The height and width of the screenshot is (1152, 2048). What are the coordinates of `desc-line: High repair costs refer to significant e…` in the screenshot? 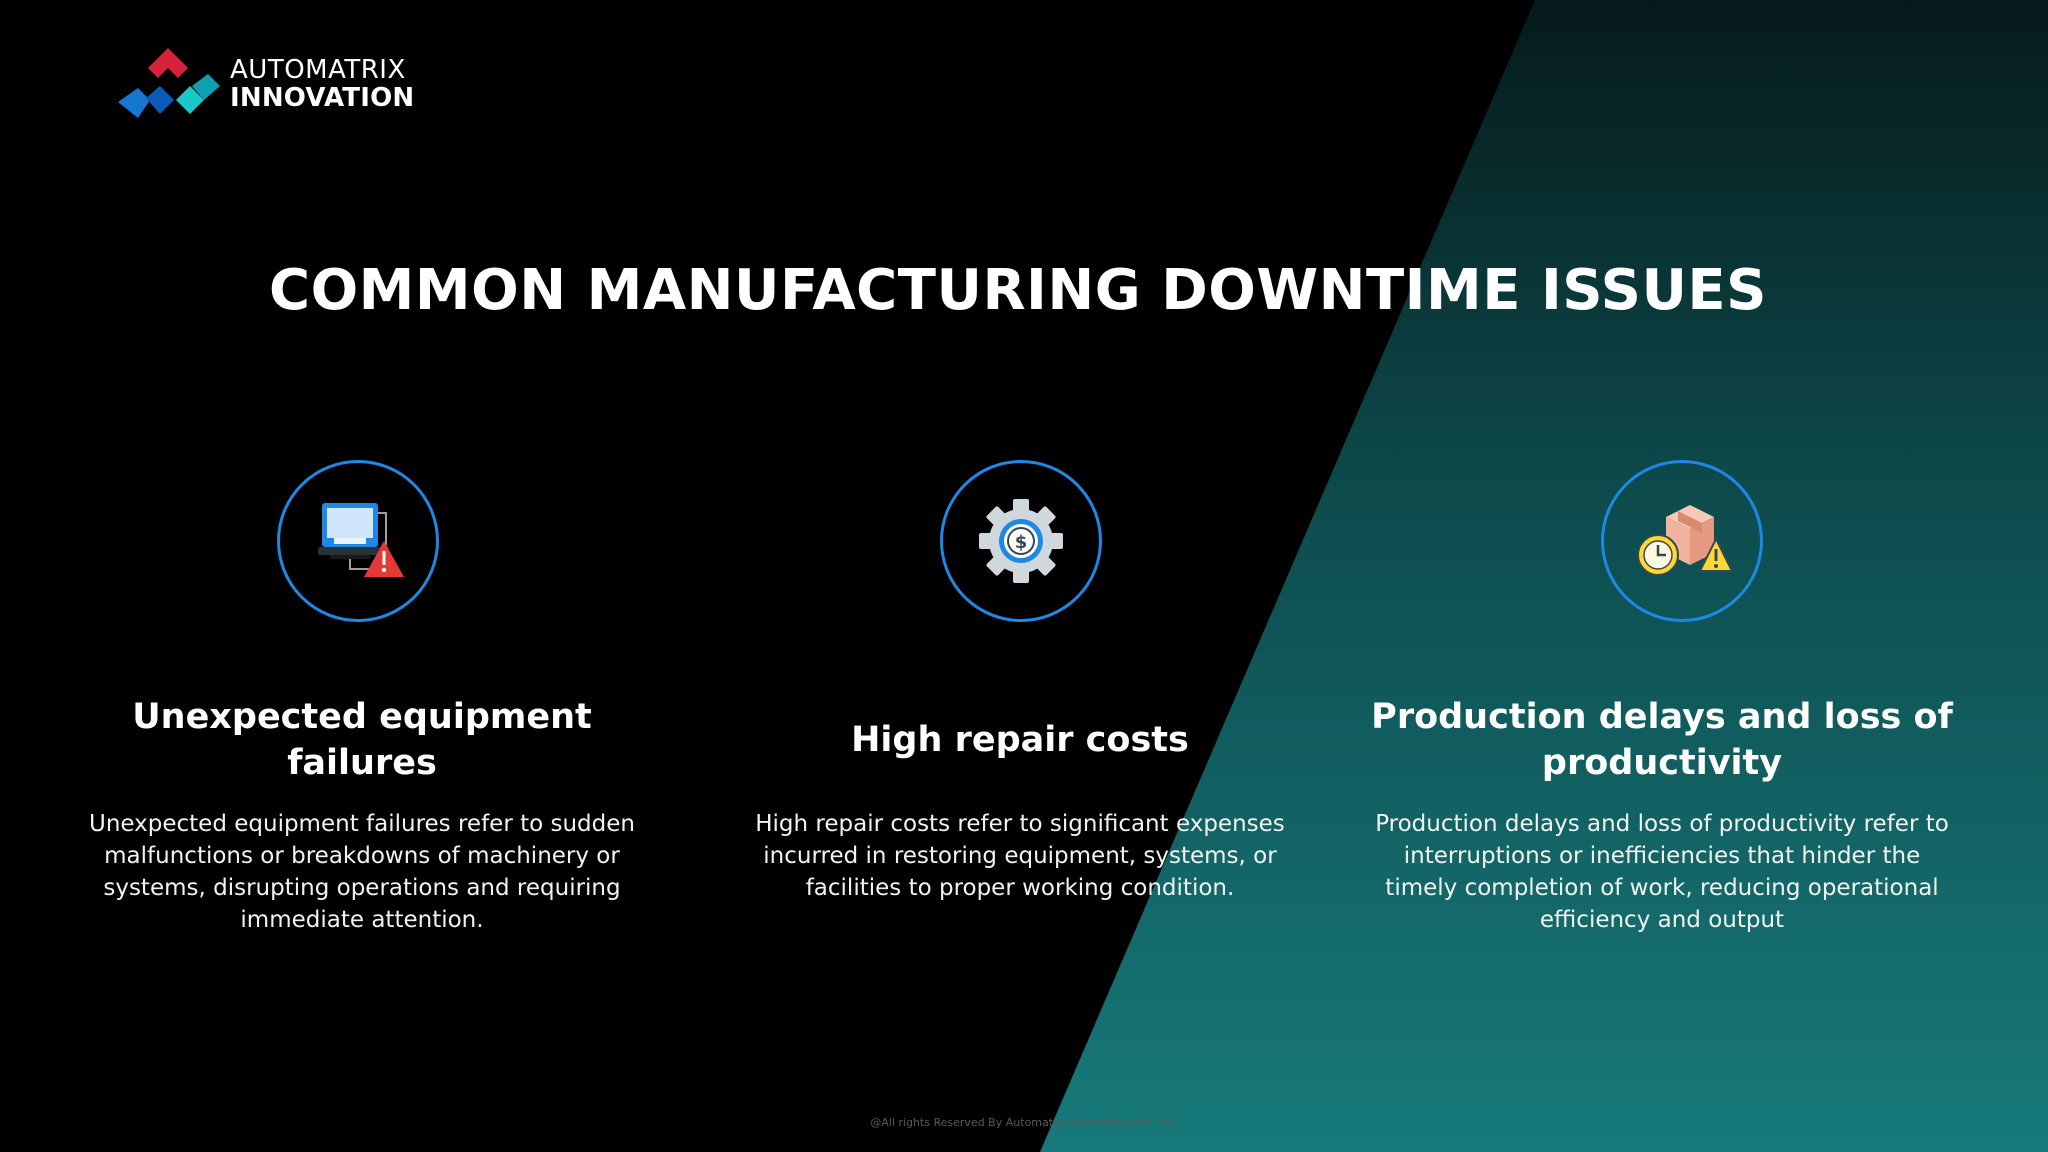 It's located at (1020, 824).